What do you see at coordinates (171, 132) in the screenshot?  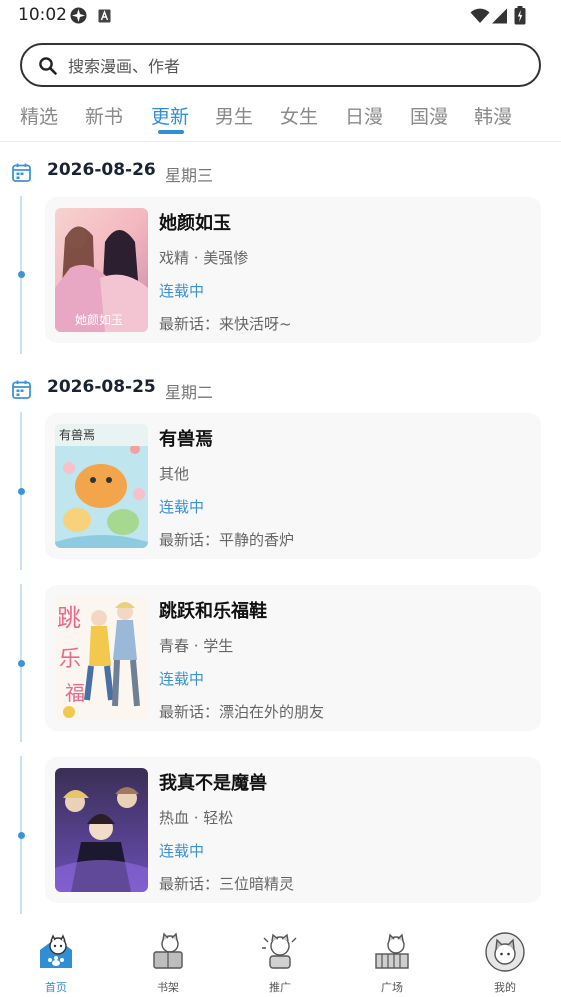 I see `active-tab-indicator` at bounding box center [171, 132].